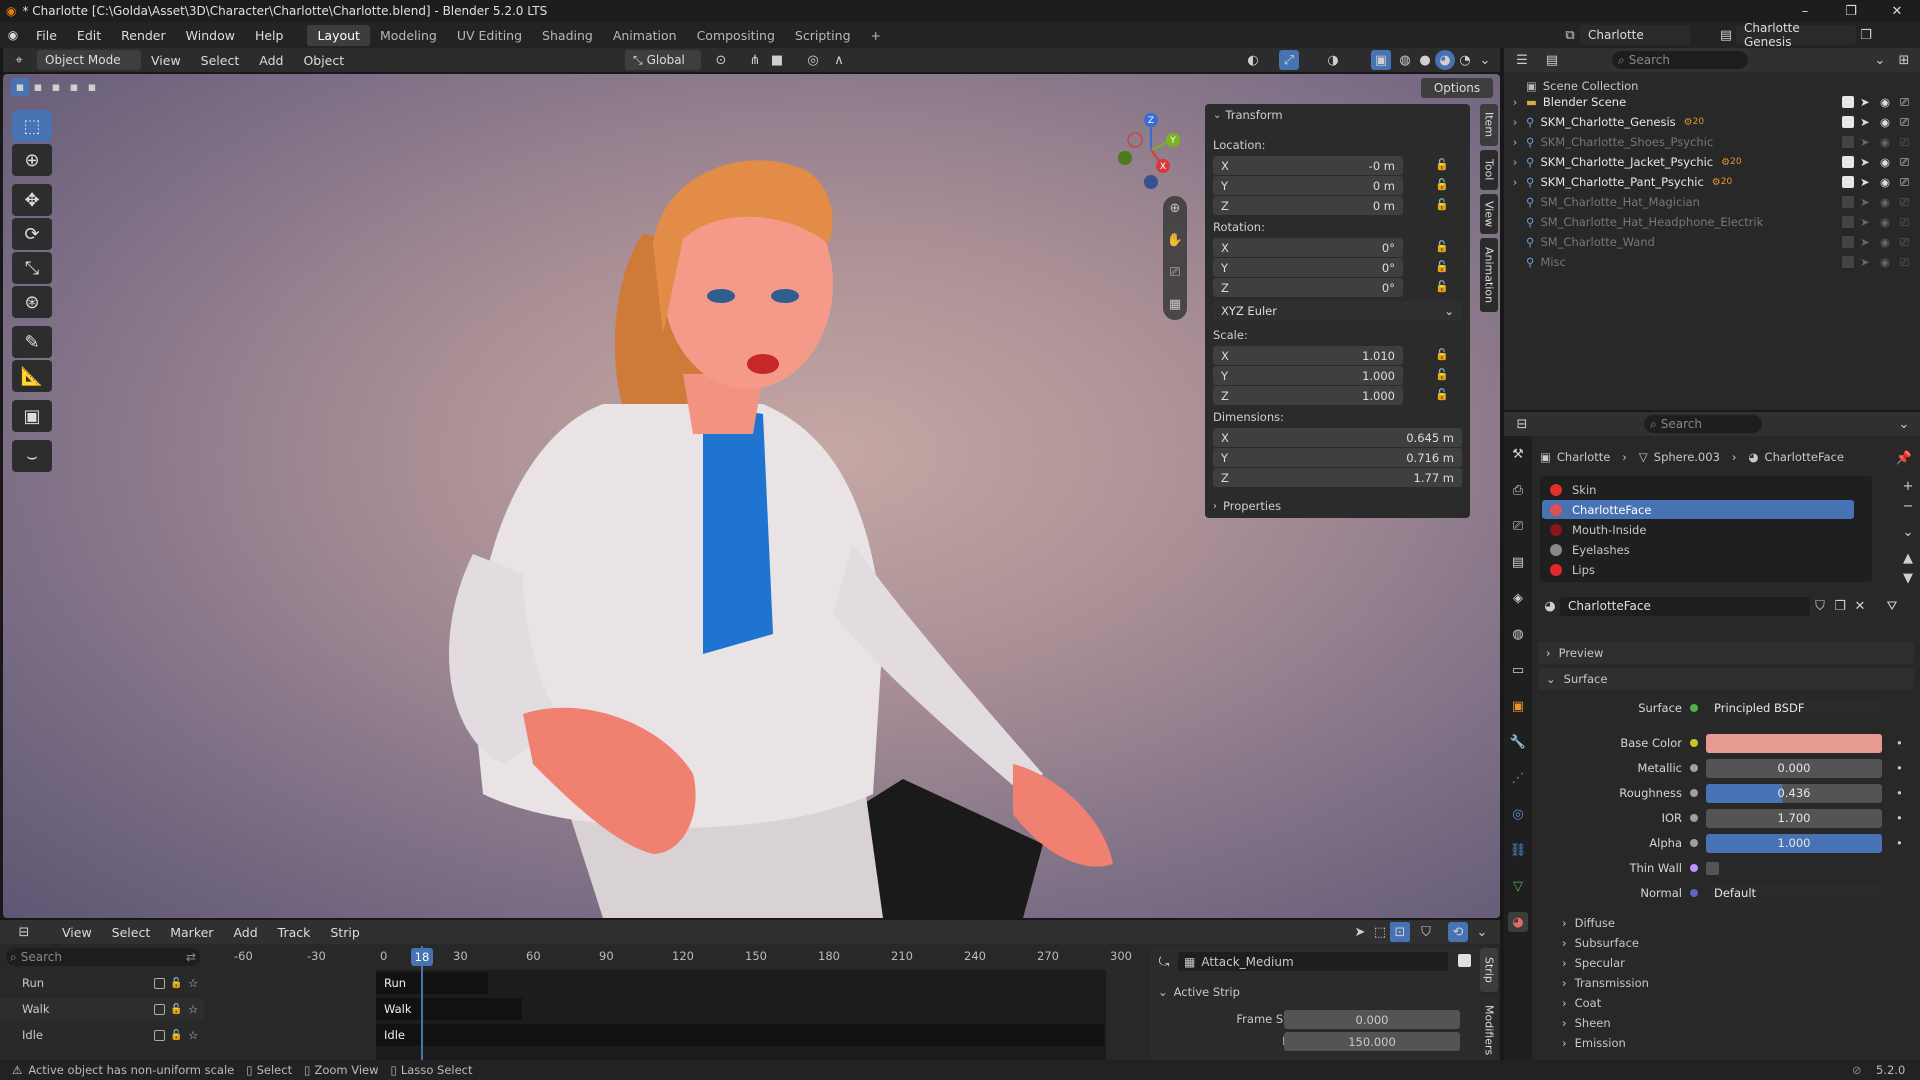 The width and height of the screenshot is (1920, 1080). I want to click on solo-checkbox, so click(159, 1035).